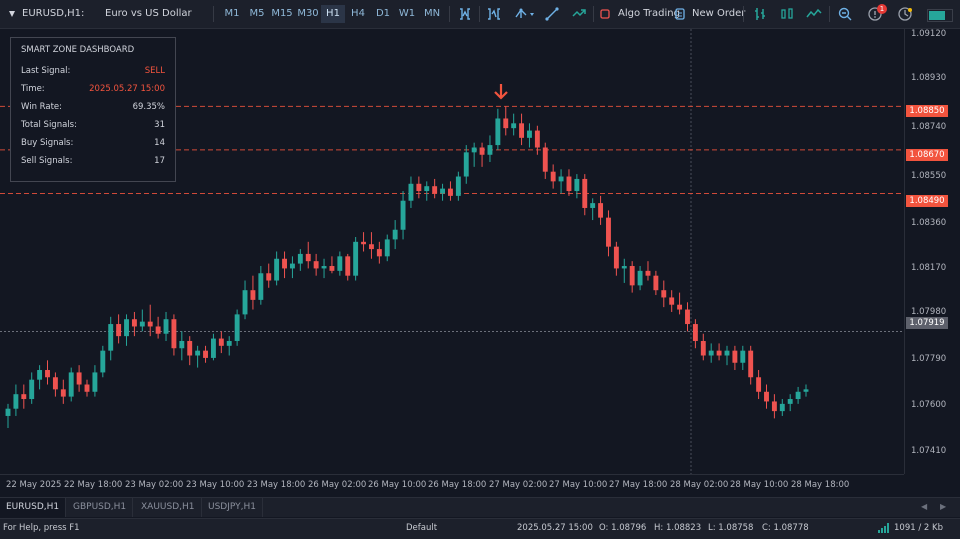 This screenshot has height=539, width=960. Describe the element at coordinates (525, 14) in the screenshot. I see `crosshair-menu-icon` at that location.